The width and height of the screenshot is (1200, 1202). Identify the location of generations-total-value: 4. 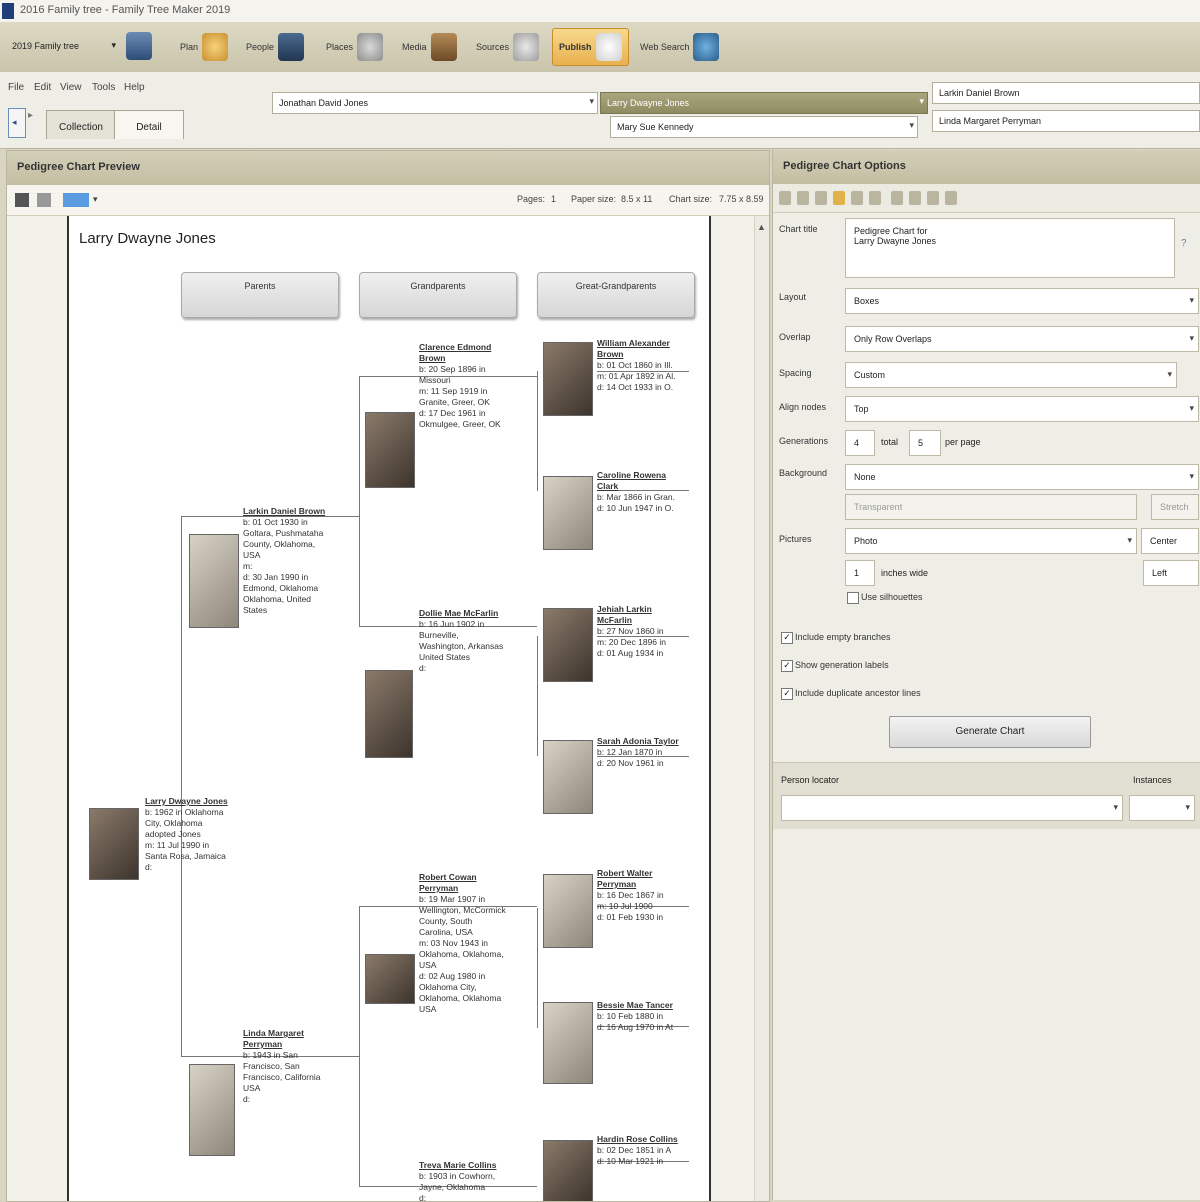
(857, 443).